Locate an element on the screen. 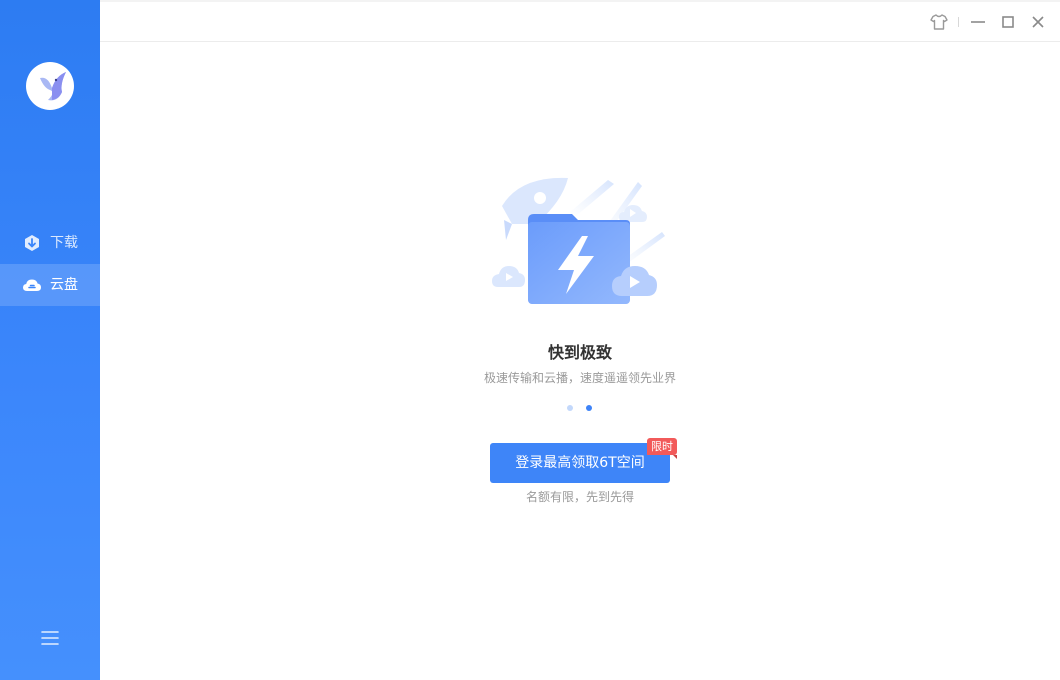  titlebar-divider is located at coordinates (958, 22).